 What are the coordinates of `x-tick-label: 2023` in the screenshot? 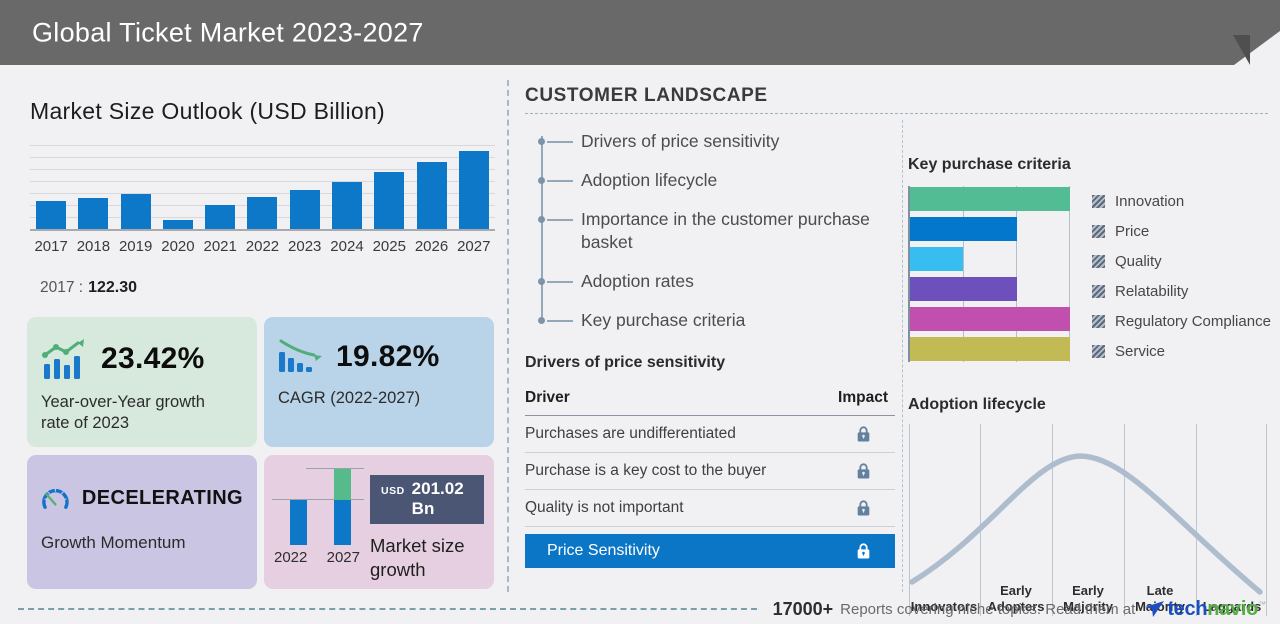 It's located at (305, 246).